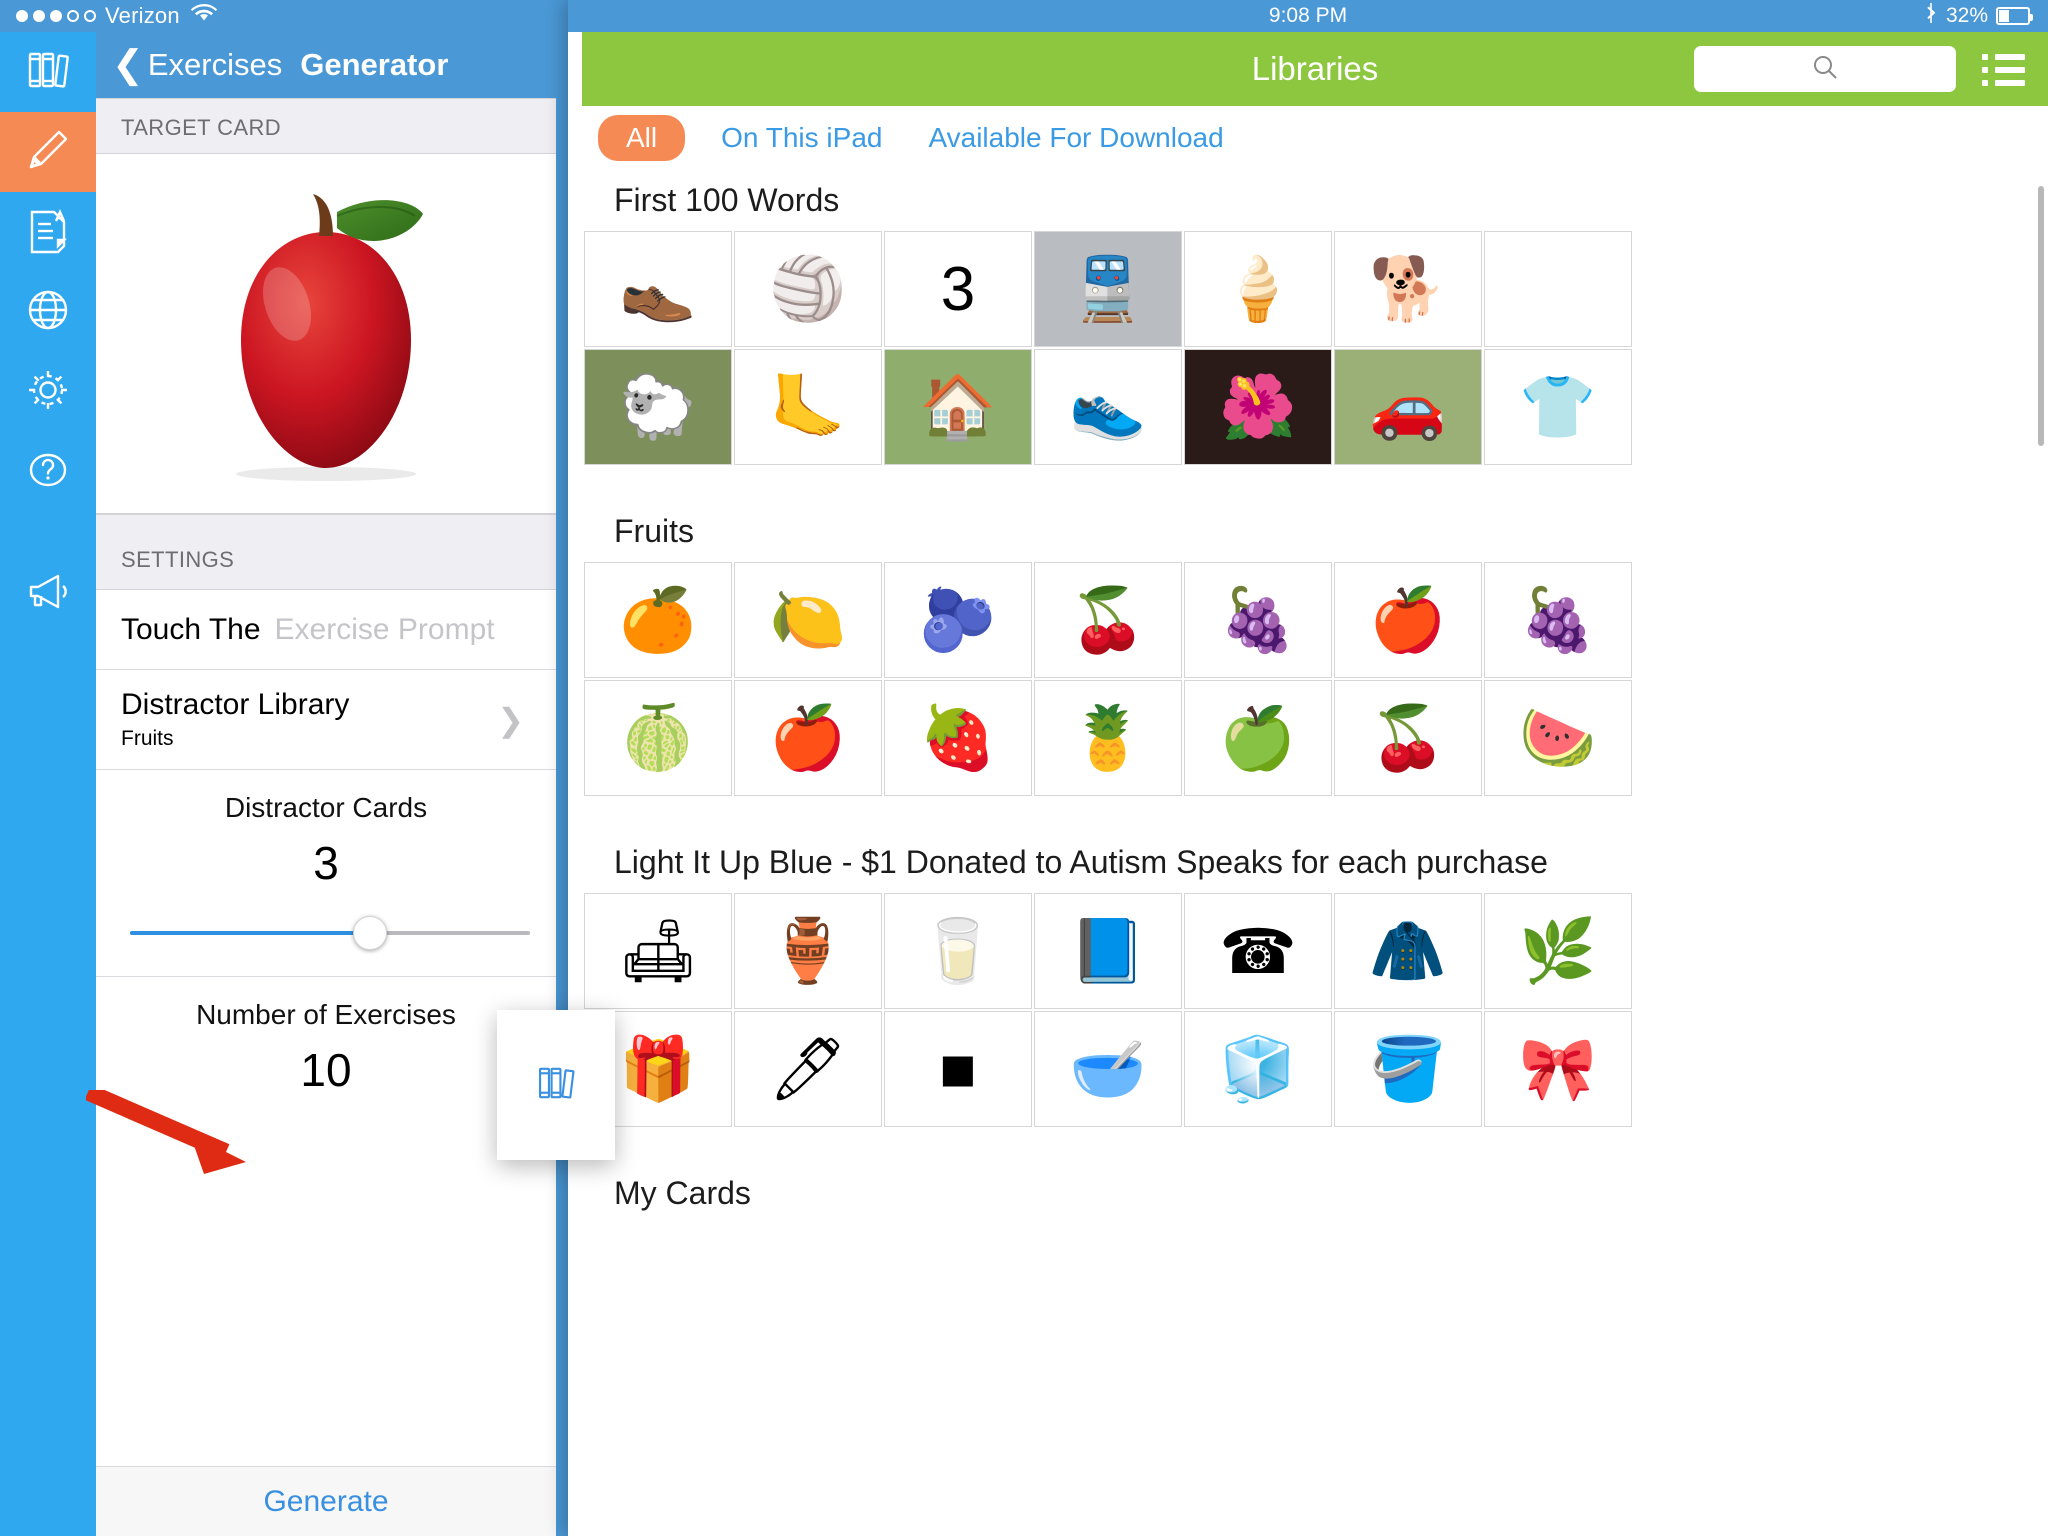 The width and height of the screenshot is (2048, 1536). Describe the element at coordinates (1315, 1210) in the screenshot. I see `library-section: My Cards` at that location.